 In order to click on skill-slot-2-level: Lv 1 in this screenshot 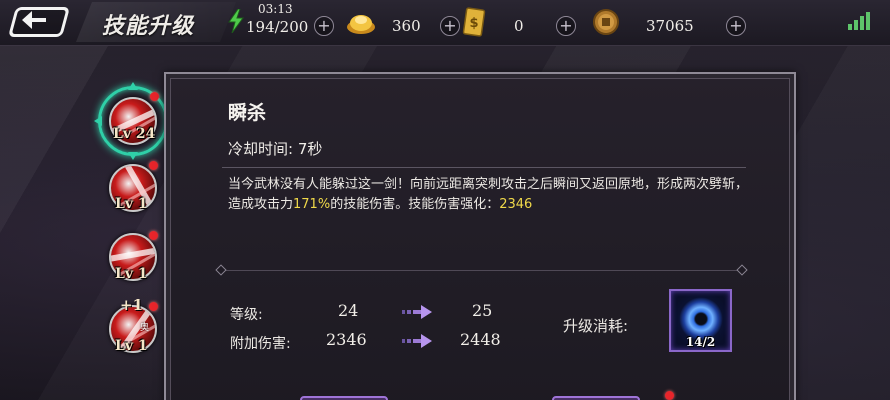, I will do `click(131, 204)`.